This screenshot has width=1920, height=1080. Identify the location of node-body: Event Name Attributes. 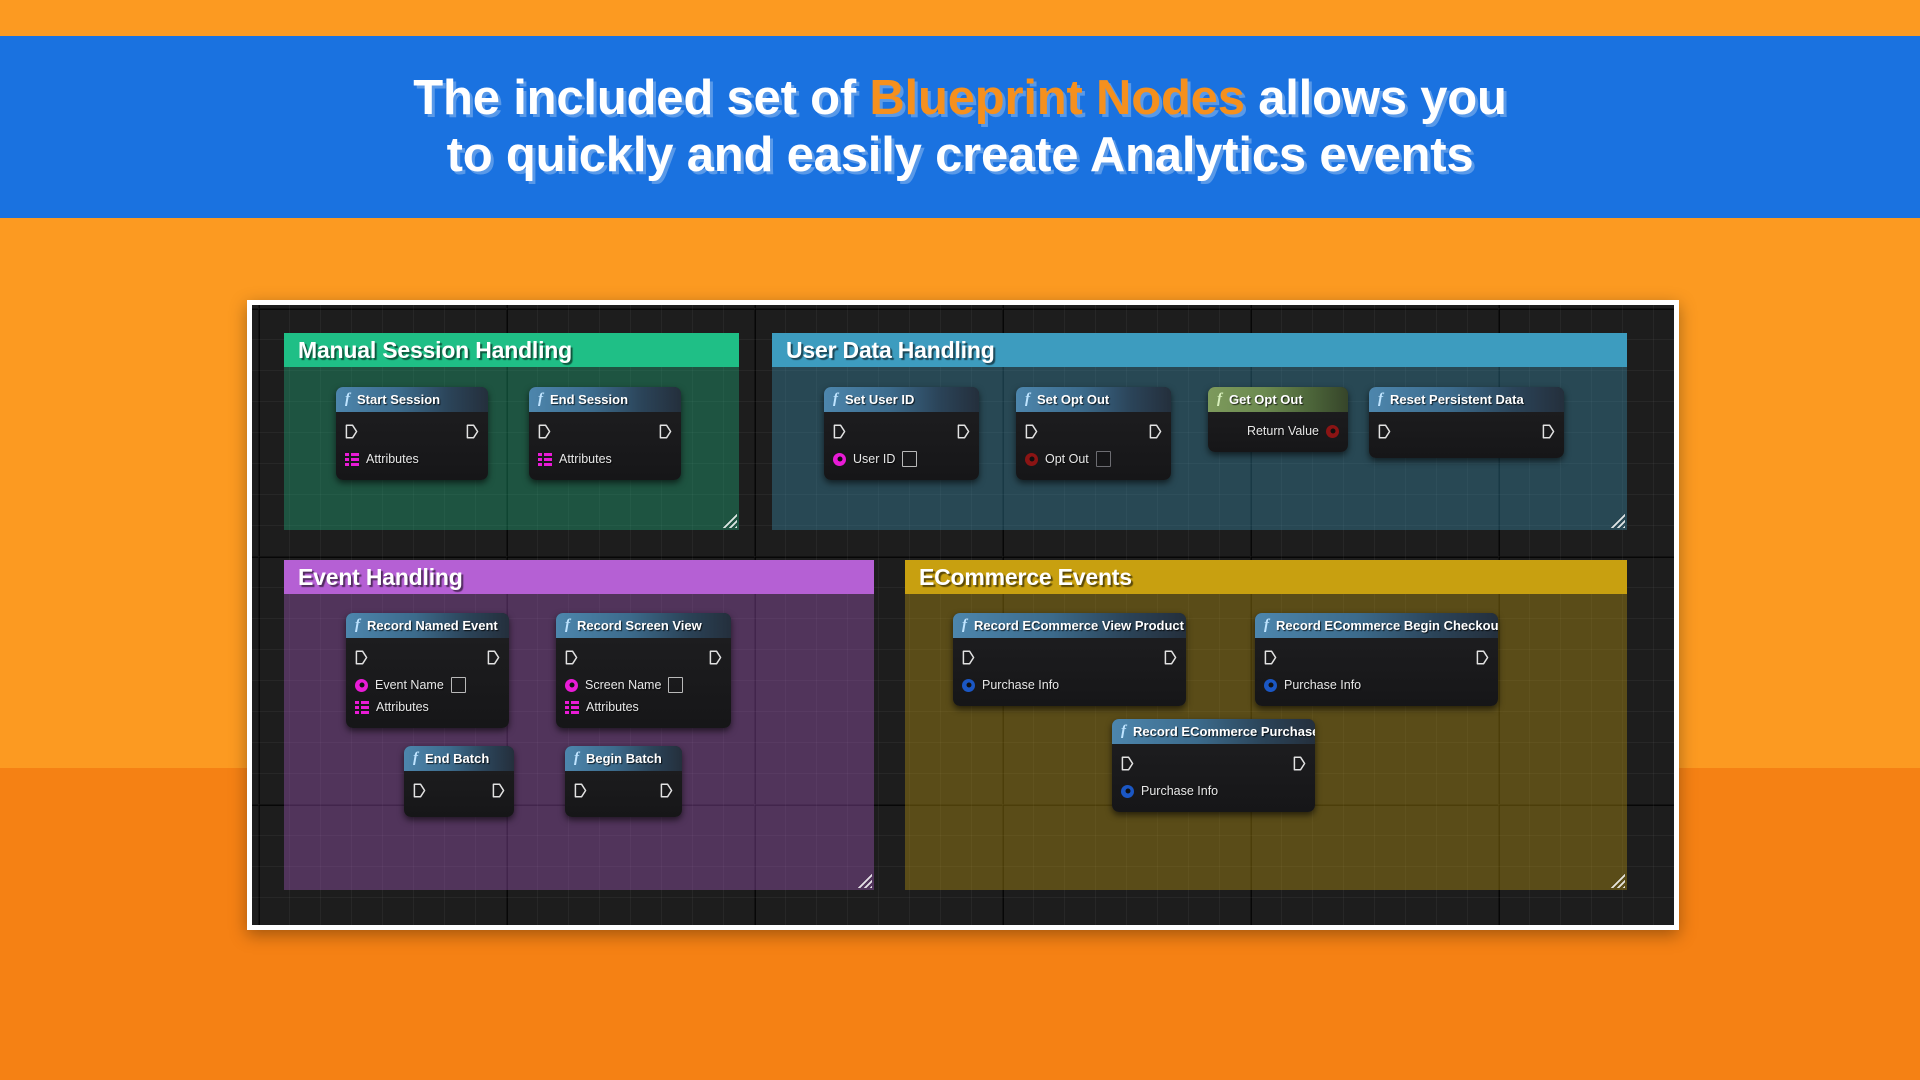
(427, 683).